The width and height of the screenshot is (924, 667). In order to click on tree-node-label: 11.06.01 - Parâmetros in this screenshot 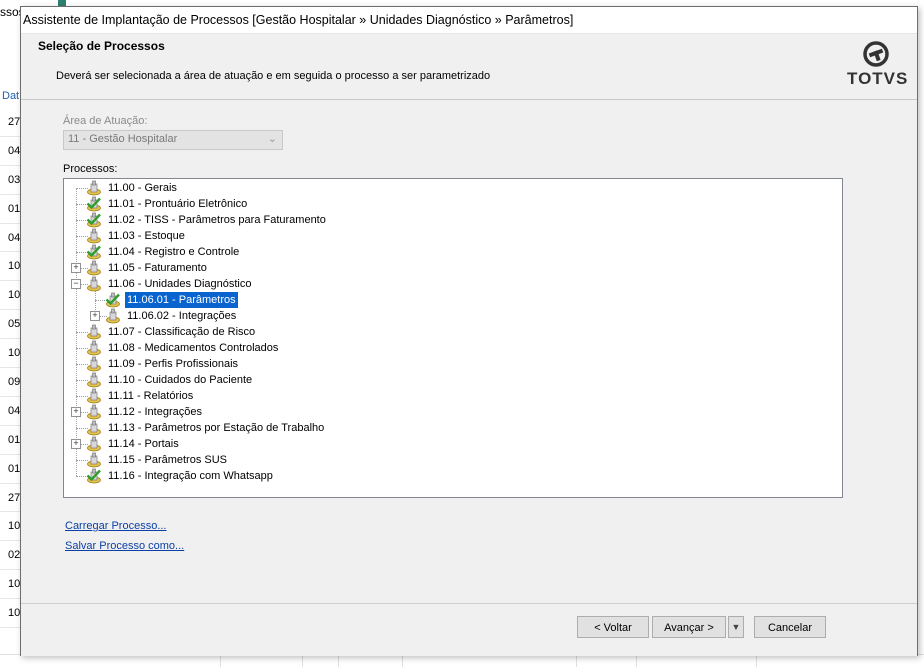, I will do `click(181, 300)`.